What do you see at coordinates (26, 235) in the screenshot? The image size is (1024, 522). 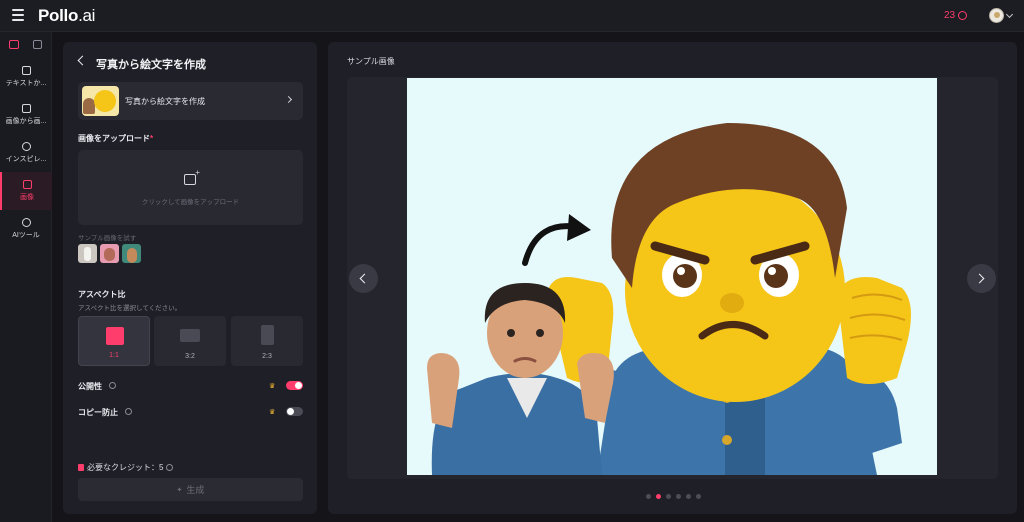 I see `rail-item-label: AIツール` at bounding box center [26, 235].